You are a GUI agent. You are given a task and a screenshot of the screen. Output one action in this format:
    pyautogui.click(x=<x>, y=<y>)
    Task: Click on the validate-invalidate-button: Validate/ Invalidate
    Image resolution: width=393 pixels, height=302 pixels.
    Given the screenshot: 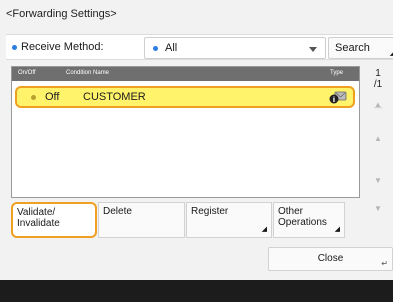 What is the action you would take?
    pyautogui.click(x=54, y=220)
    